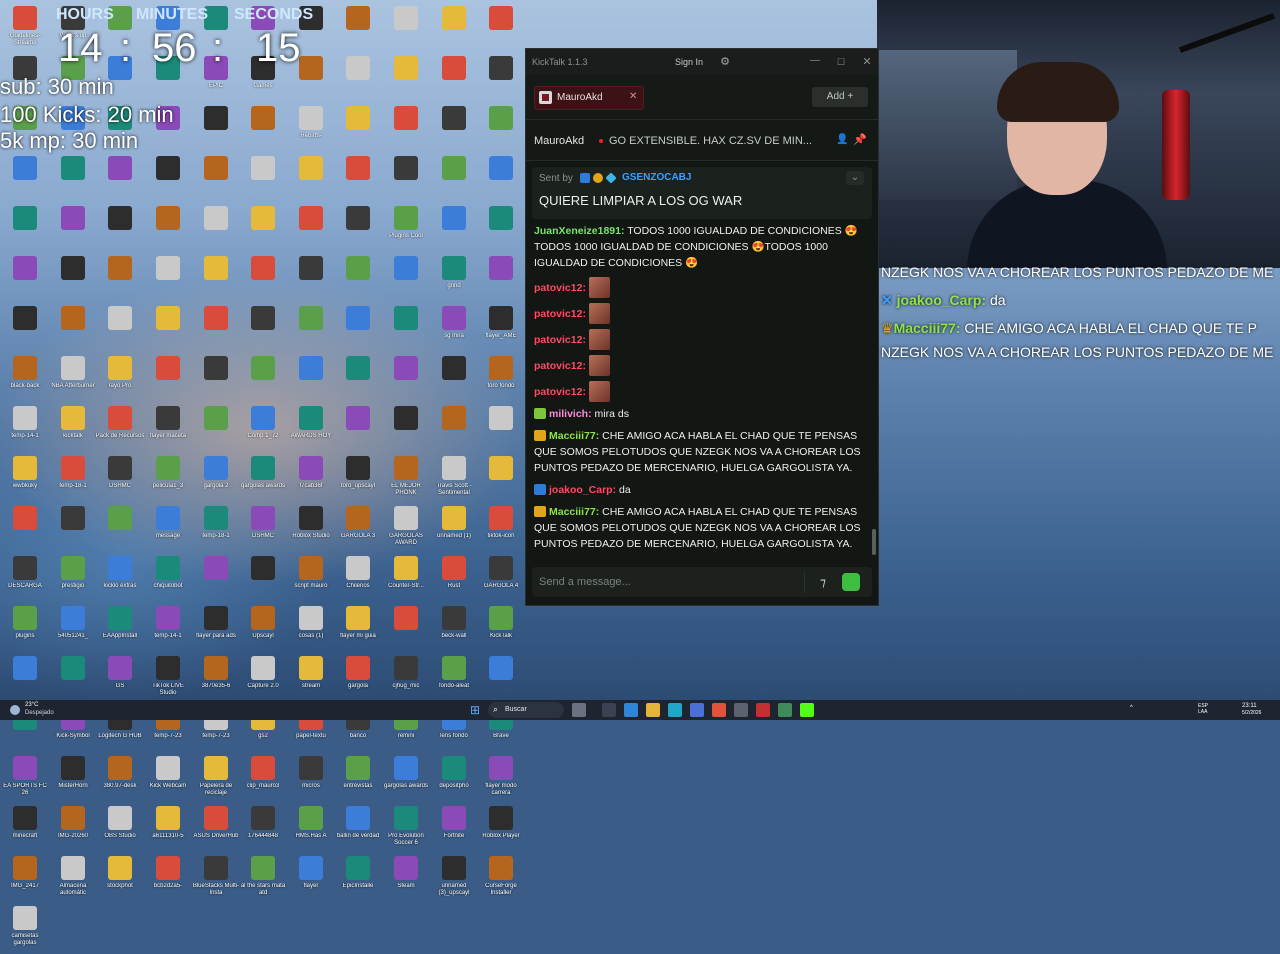 The image size is (1280, 954). I want to click on desktop-icon: unnamed (1), so click(454, 529).